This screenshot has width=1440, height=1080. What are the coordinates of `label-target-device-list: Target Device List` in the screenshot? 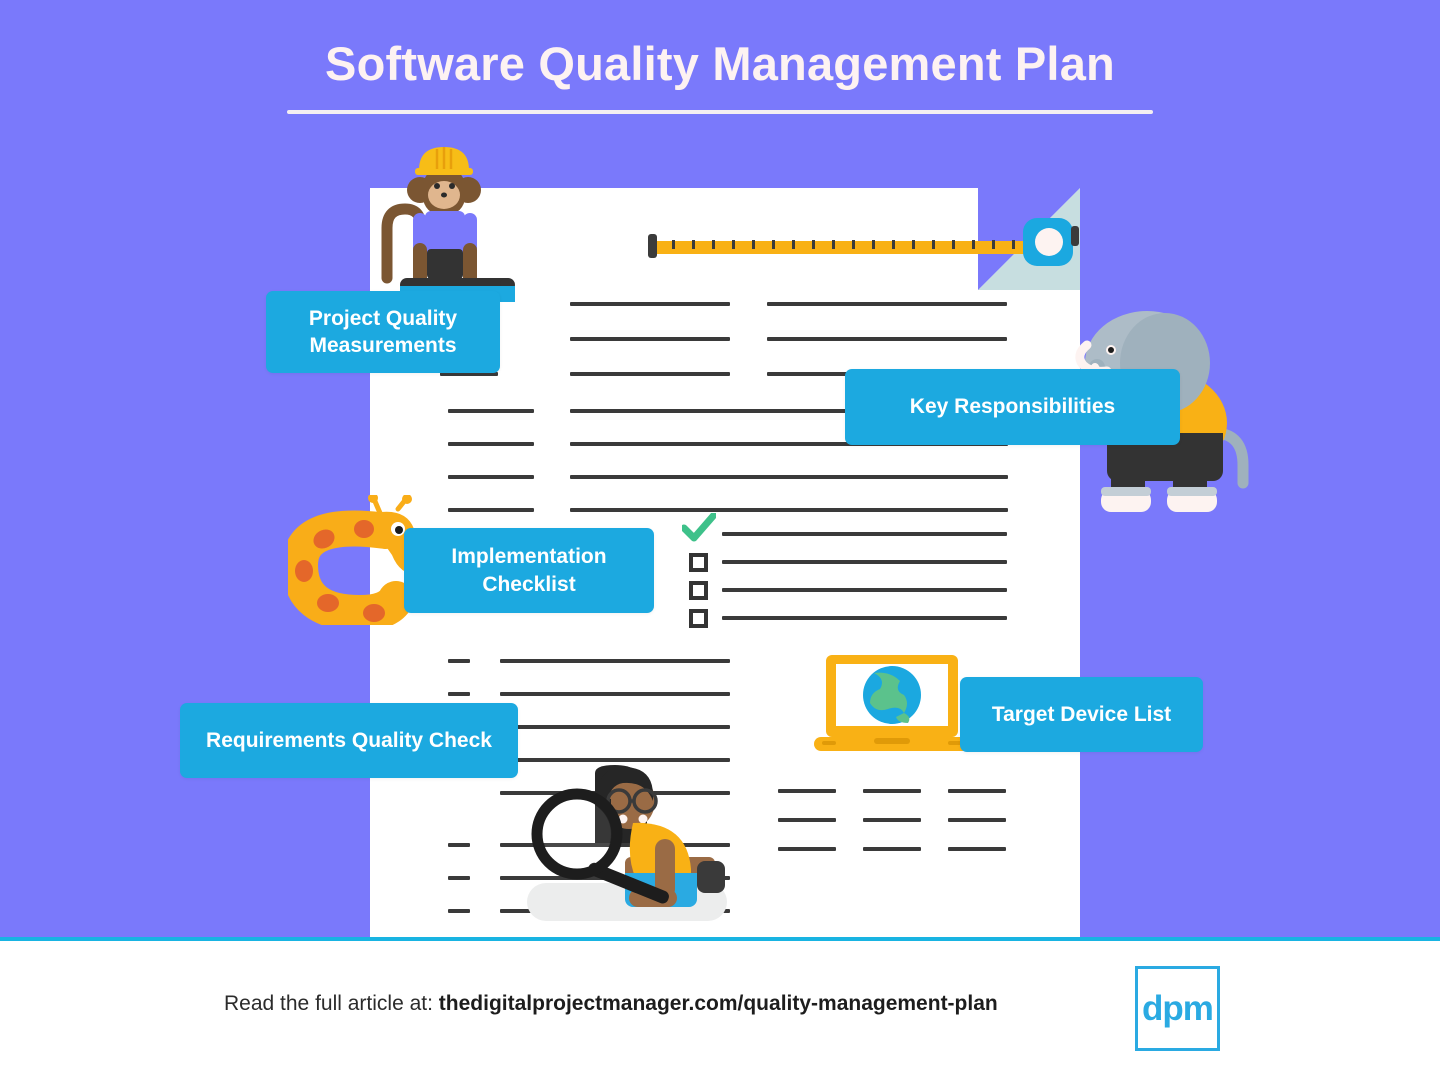 It's located at (1081, 714).